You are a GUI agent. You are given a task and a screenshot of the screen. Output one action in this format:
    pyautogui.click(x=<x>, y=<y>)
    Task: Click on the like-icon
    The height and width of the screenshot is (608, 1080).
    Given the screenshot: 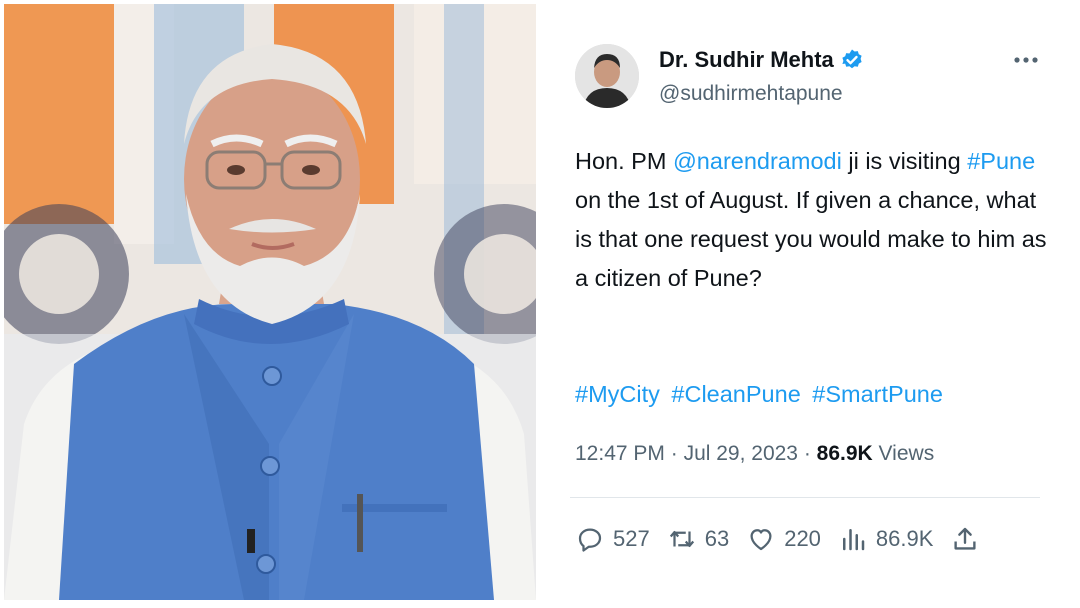 What is the action you would take?
    pyautogui.click(x=761, y=540)
    